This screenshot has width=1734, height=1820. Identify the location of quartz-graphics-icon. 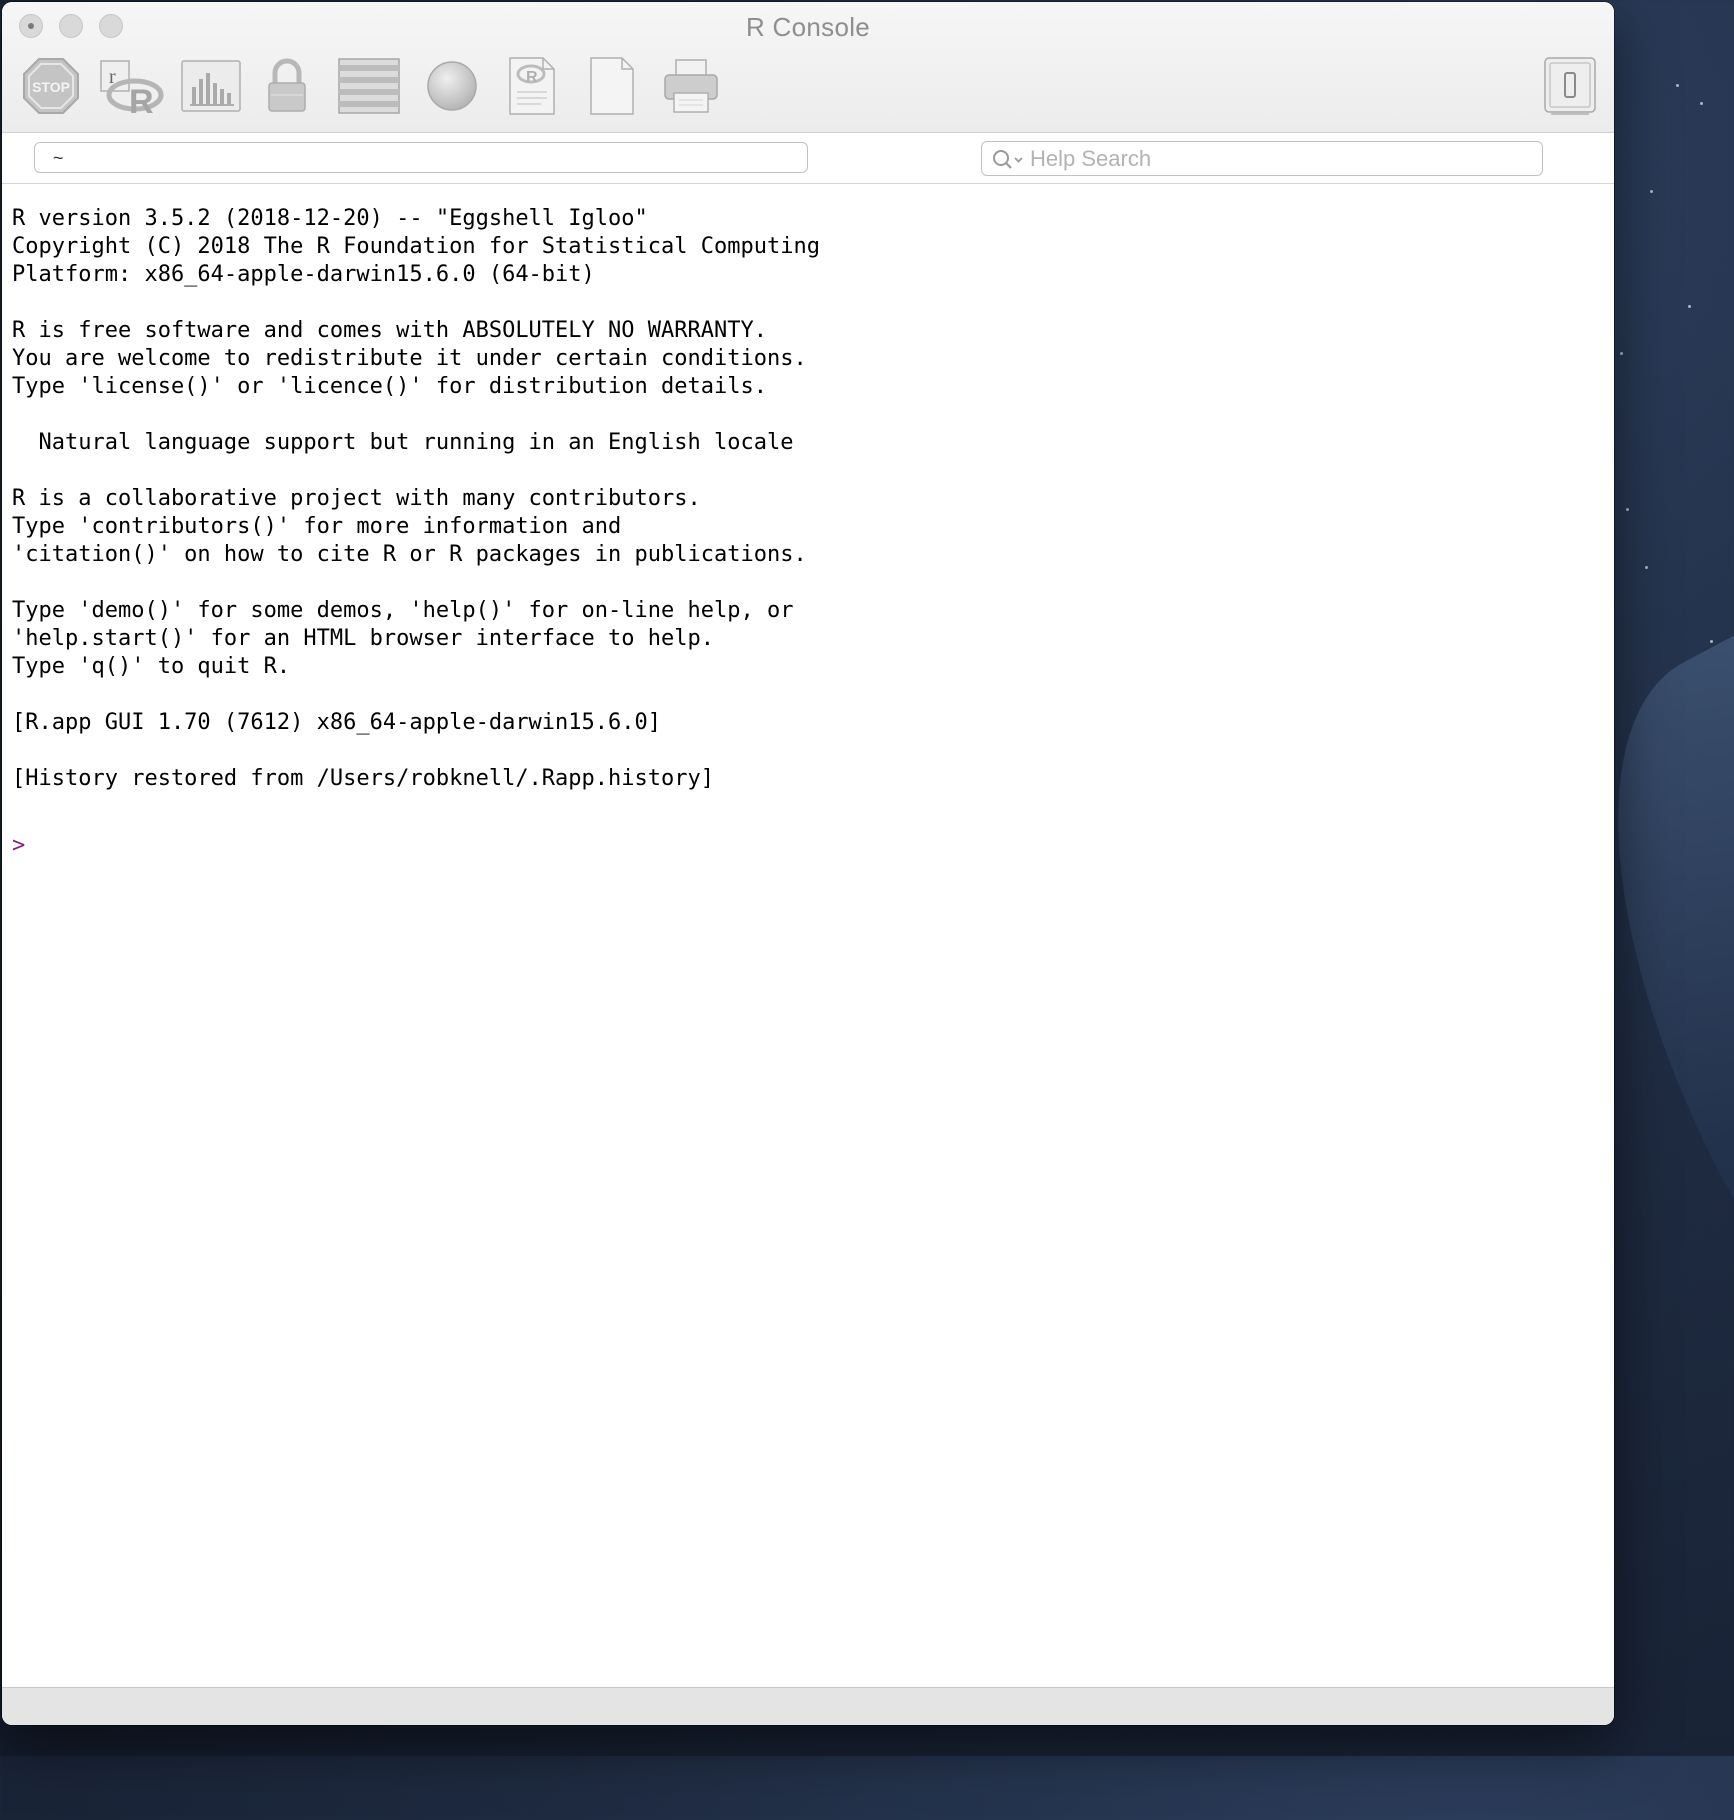
(211, 86).